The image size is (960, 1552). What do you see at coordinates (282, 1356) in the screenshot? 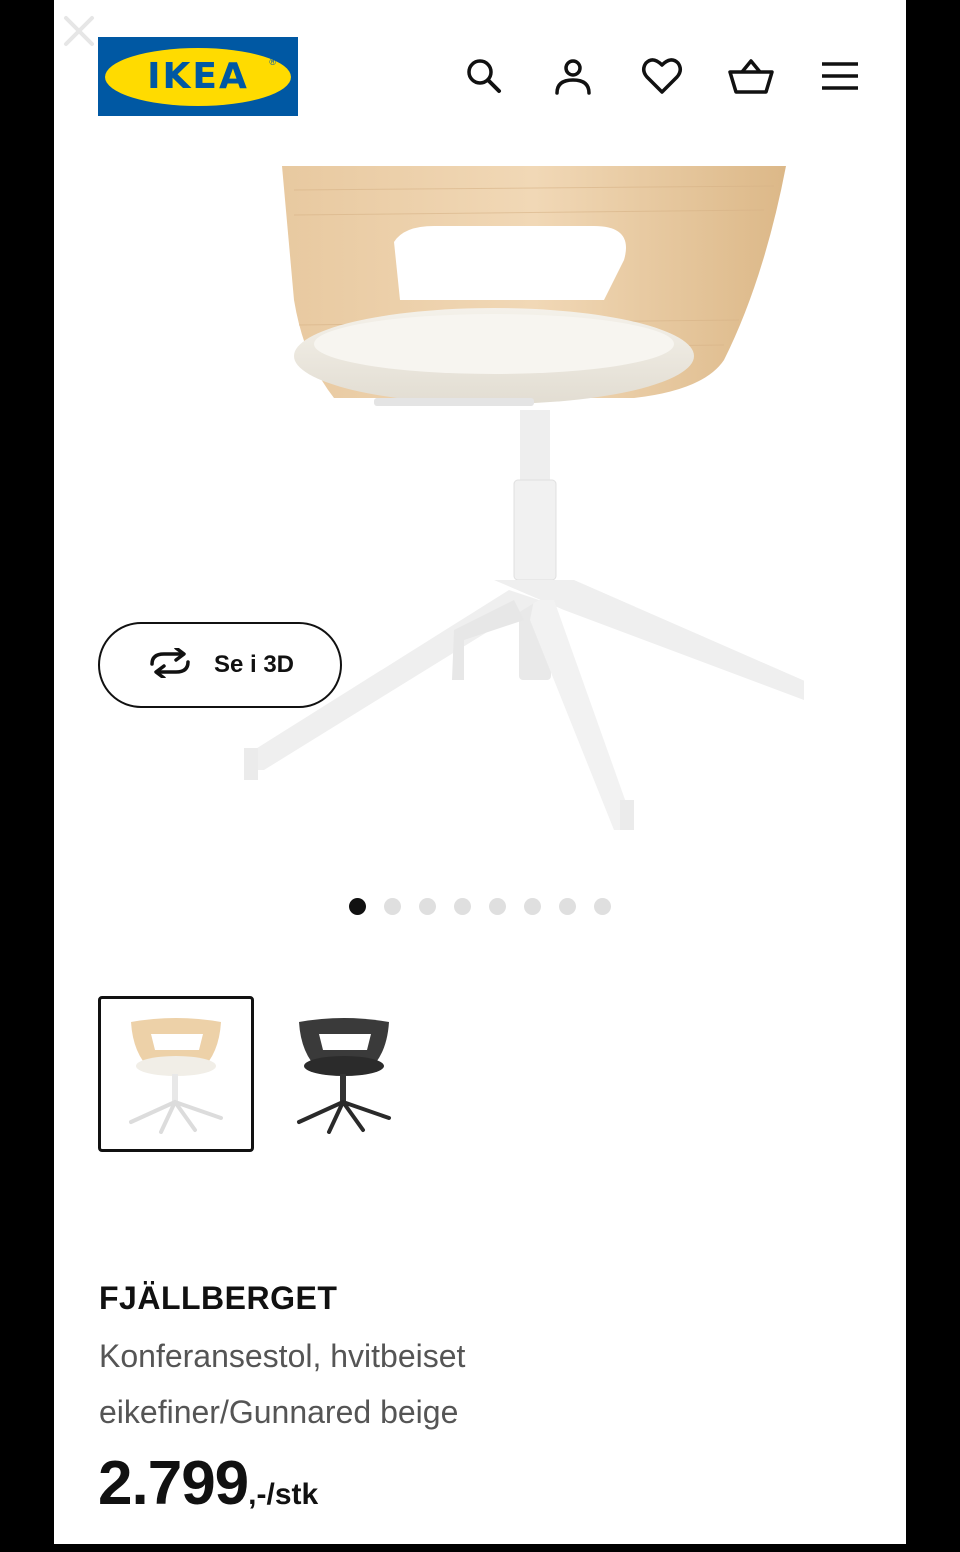
I see `product-description-line: Konferansestol, hvitbeiset` at bounding box center [282, 1356].